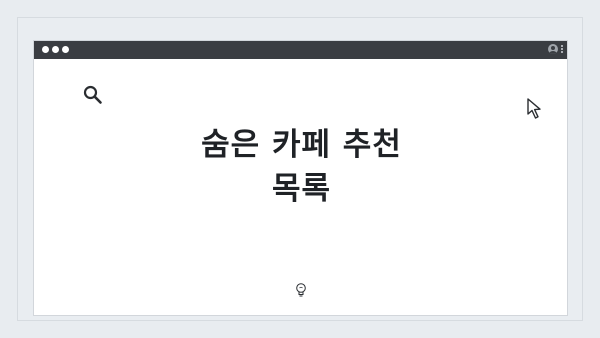 The image size is (600, 338). I want to click on page-title-line-2: 목록, so click(301, 189).